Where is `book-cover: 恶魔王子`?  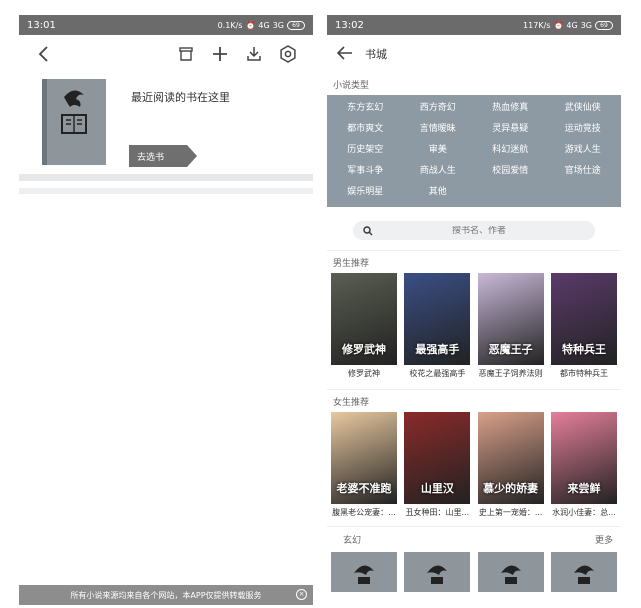 book-cover: 恶魔王子 is located at coordinates (510, 319).